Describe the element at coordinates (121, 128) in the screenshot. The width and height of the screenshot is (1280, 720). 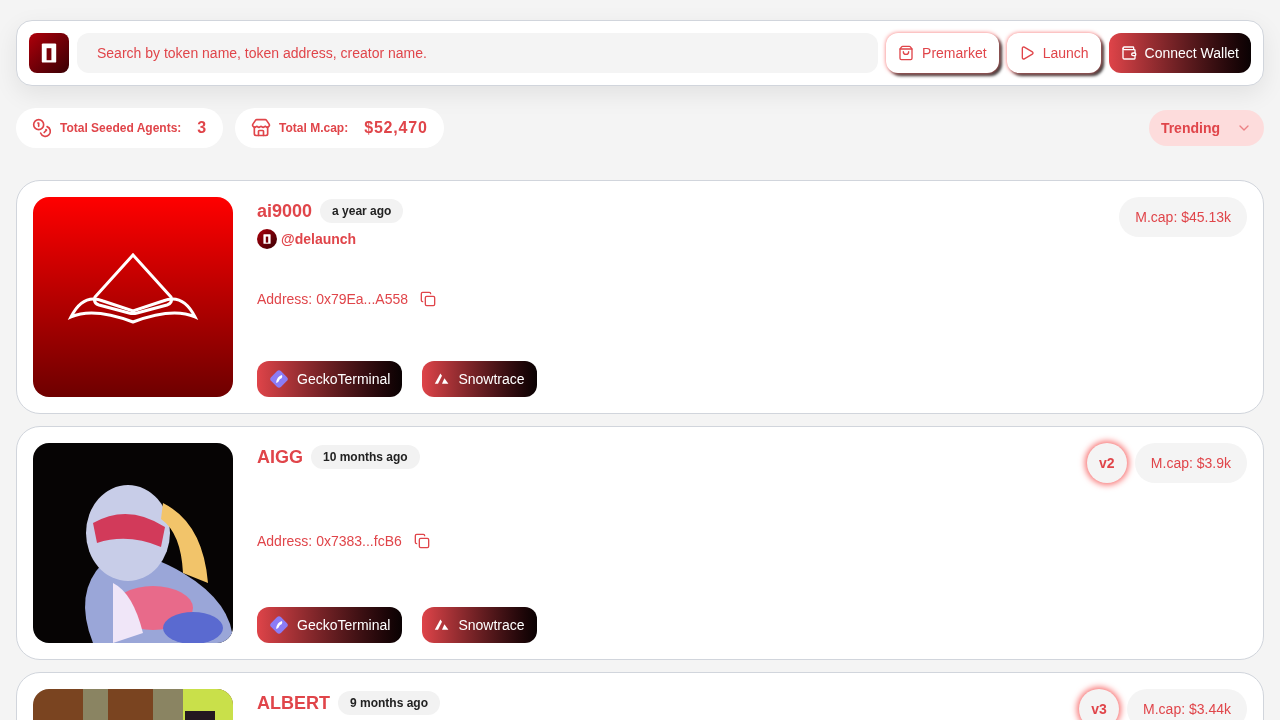
I see `stat-label: Total Seeded Agents:` at that location.